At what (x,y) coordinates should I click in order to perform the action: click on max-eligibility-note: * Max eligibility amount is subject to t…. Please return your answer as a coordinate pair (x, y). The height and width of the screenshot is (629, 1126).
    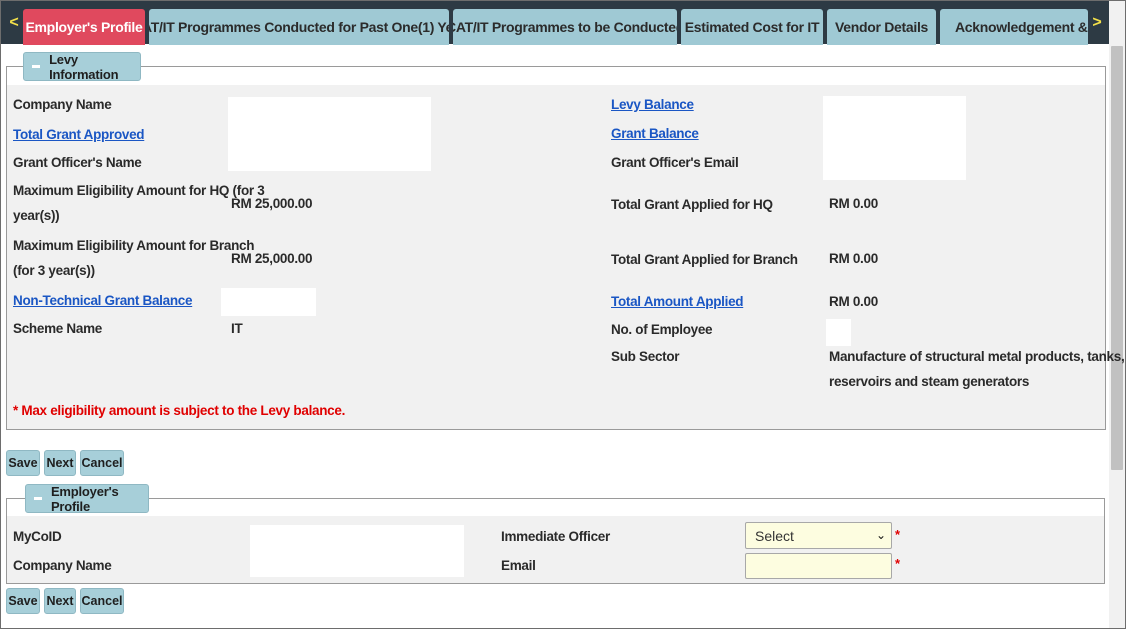
    Looking at the image, I should click on (179, 410).